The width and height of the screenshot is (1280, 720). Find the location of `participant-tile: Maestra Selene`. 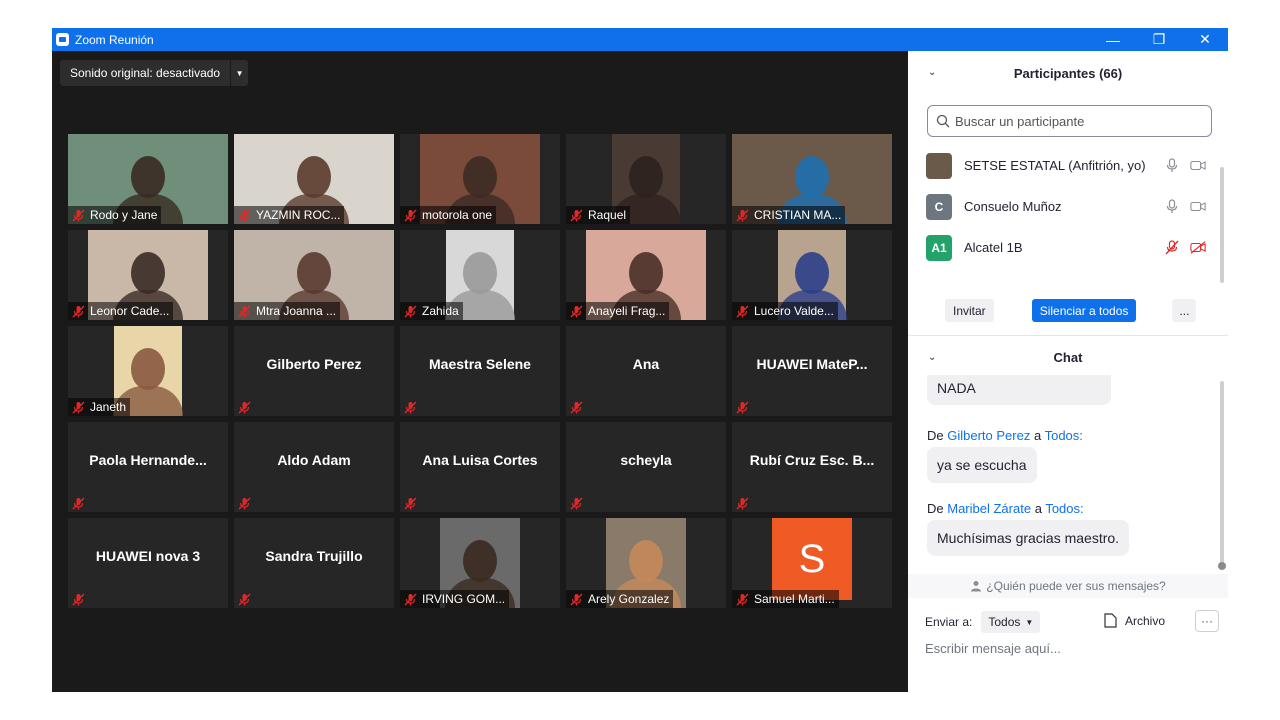

participant-tile: Maestra Selene is located at coordinates (480, 371).